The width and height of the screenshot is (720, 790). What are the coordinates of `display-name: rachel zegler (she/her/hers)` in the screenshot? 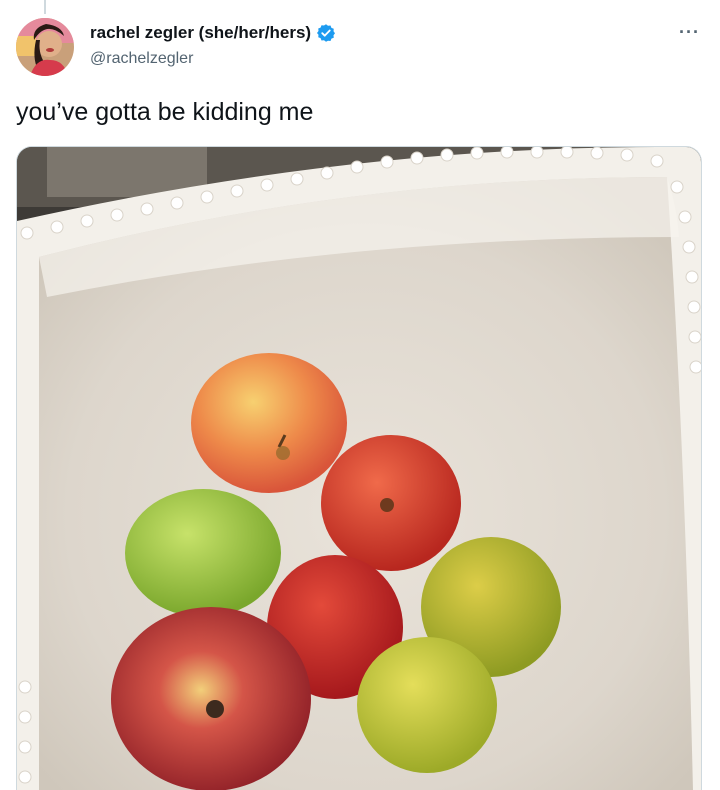 It's located at (200, 33).